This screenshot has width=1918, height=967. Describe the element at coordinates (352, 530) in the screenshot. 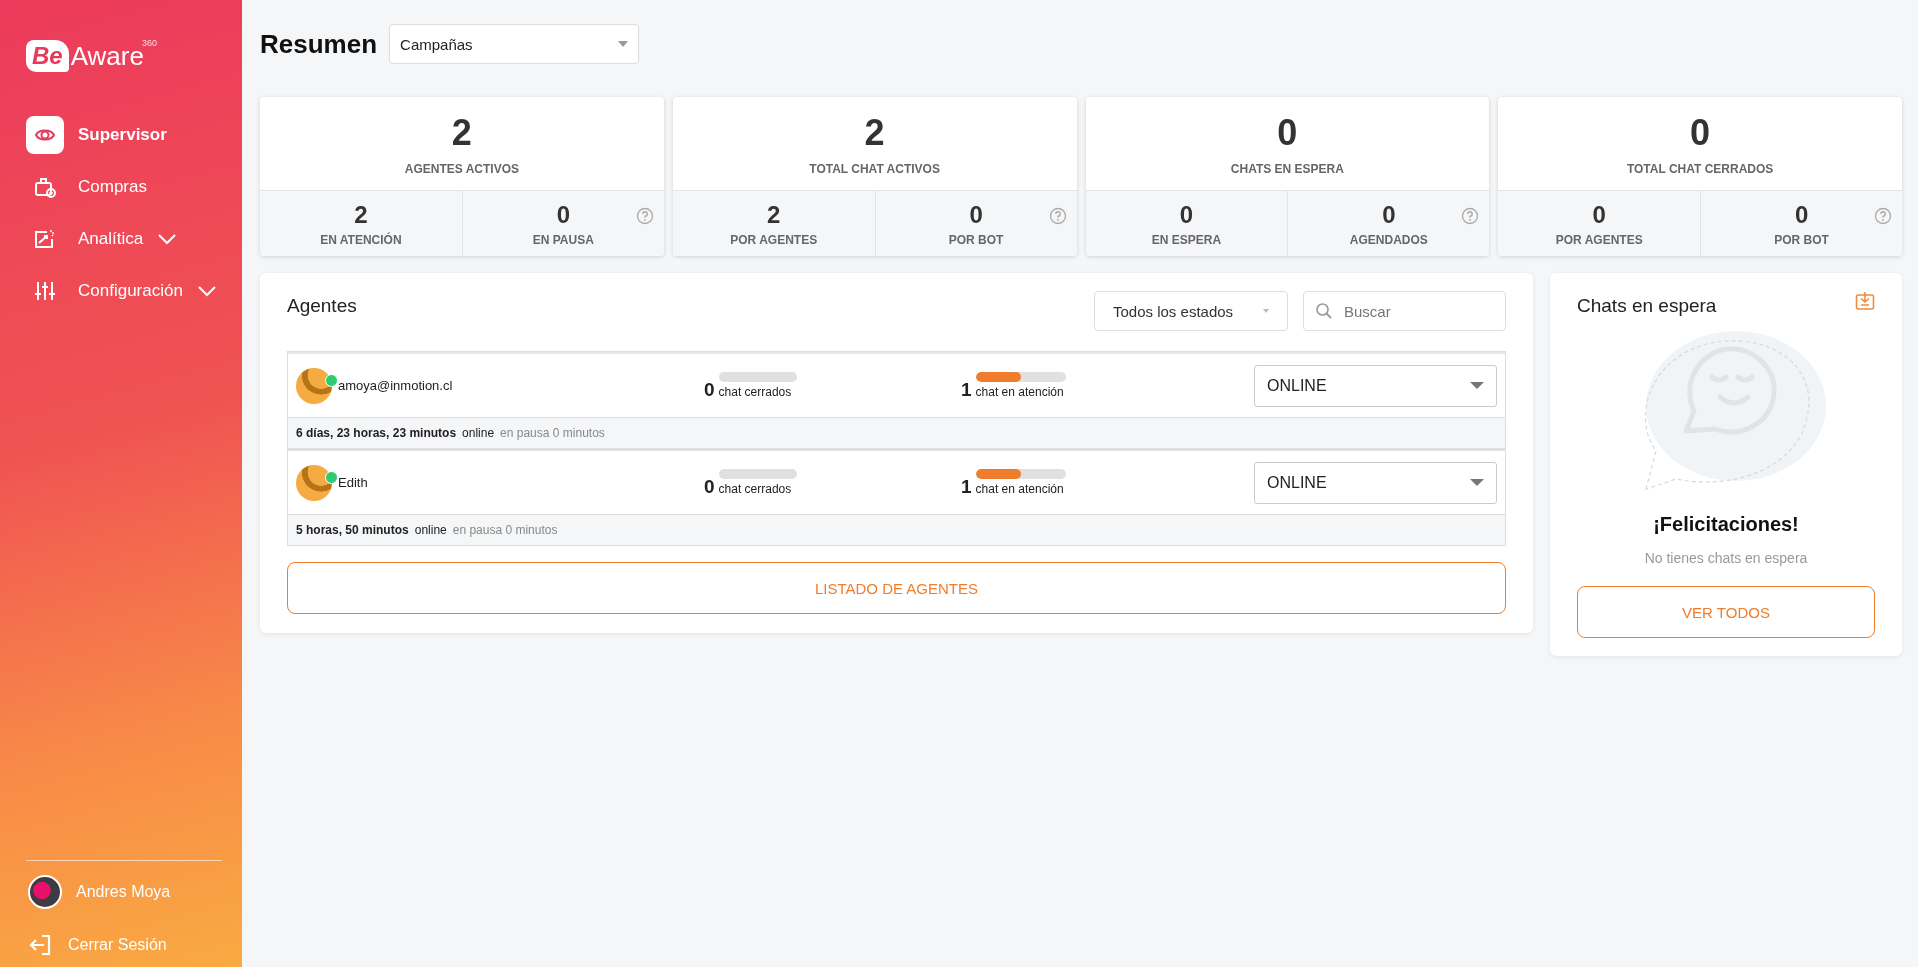

I see `session-duration: 5 horas, 50 minutos` at that location.